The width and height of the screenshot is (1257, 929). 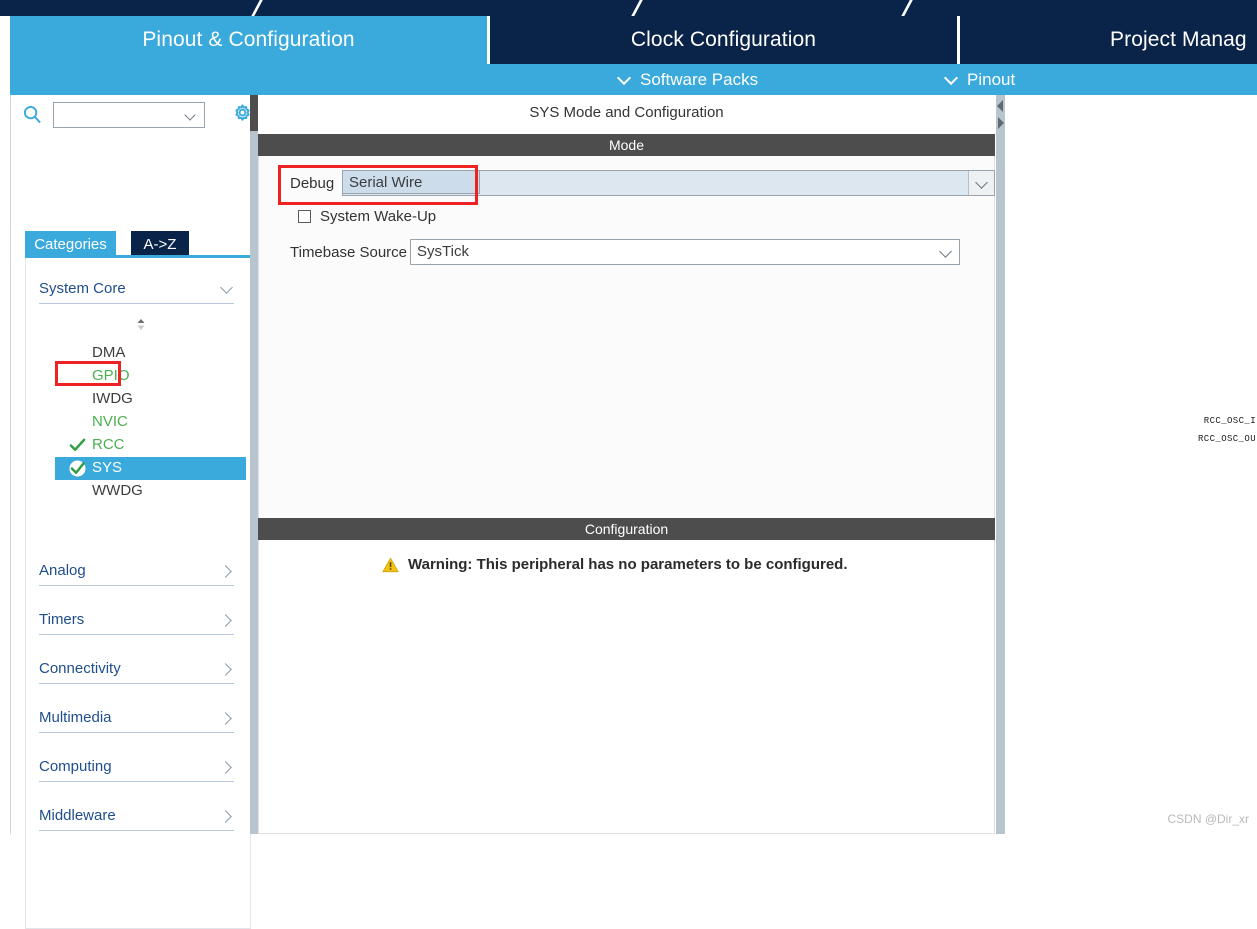 I want to click on system-wakeup-label: System Wake-Up, so click(x=378, y=216).